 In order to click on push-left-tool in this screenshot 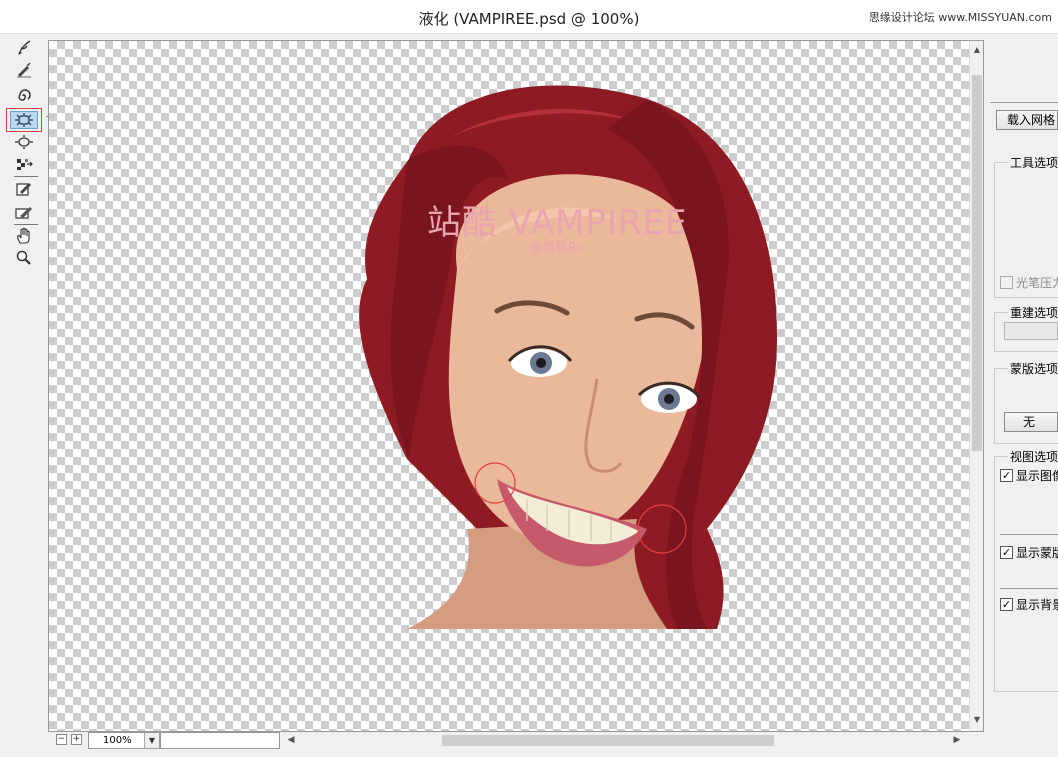, I will do `click(24, 142)`.